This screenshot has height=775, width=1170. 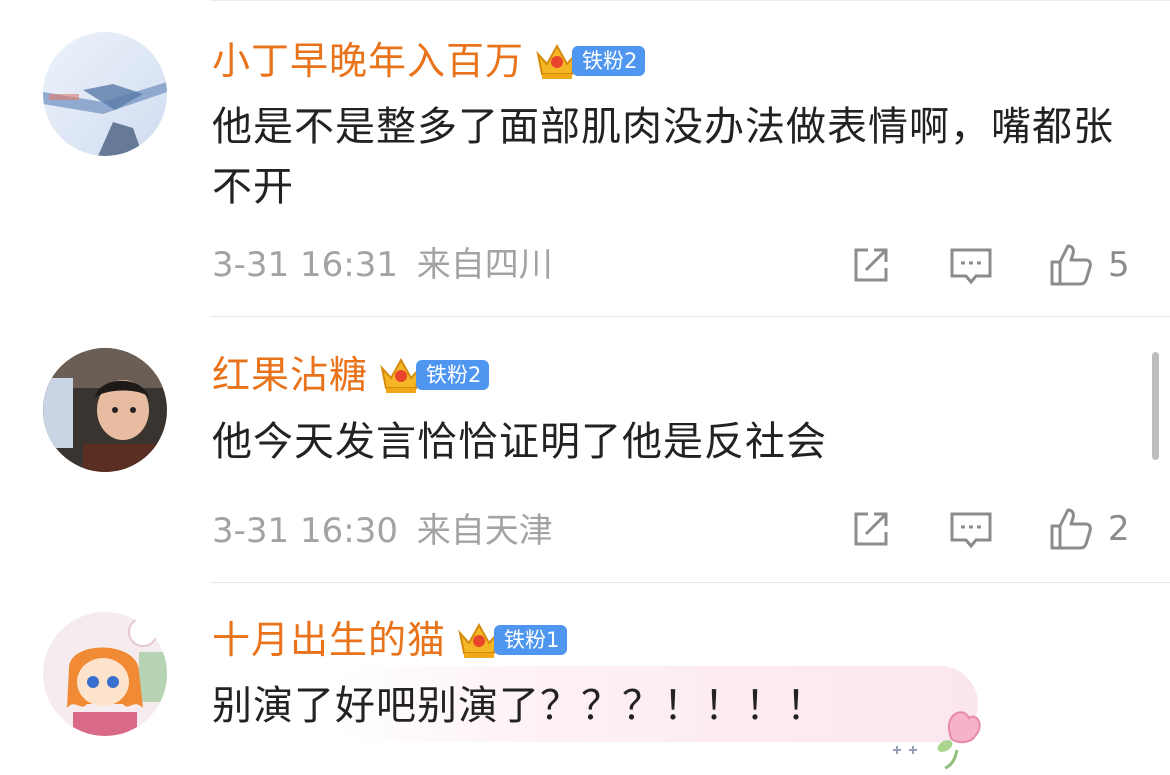 I want to click on username: 红果沾糖, so click(x=290, y=375).